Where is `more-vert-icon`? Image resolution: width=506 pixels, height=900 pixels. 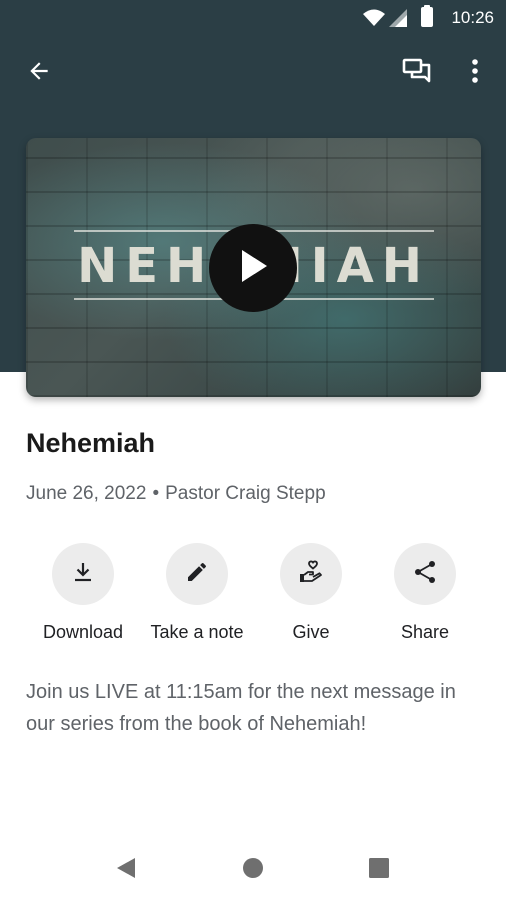
more-vert-icon is located at coordinates (475, 73).